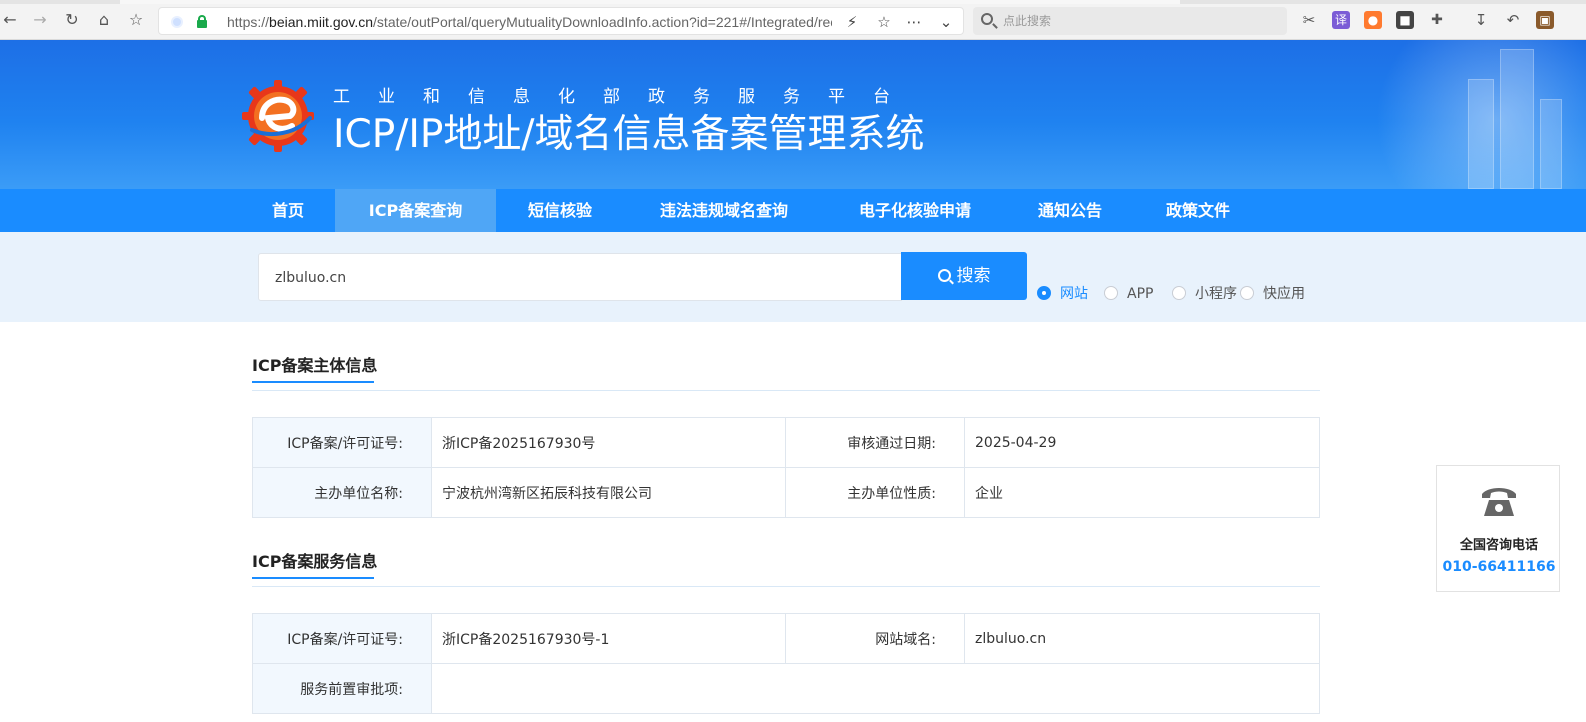  Describe the element at coordinates (136, 20) in the screenshot. I see `favorites-icon: ☆` at that location.